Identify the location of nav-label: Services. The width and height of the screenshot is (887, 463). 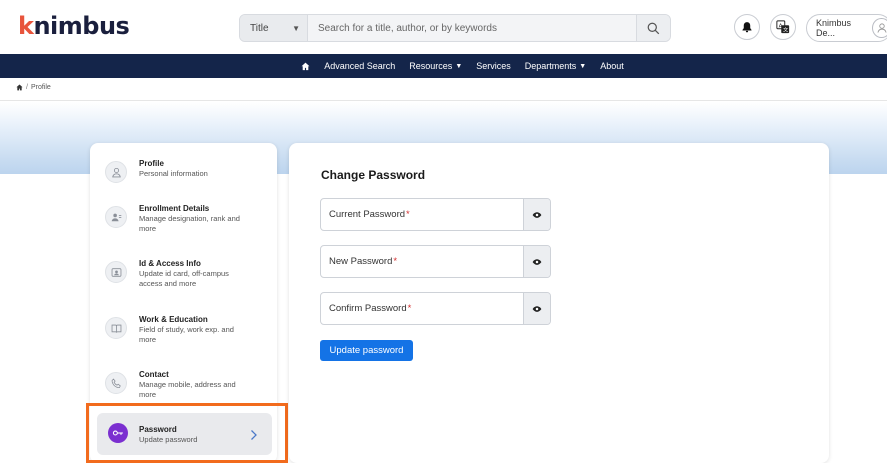
(493, 66).